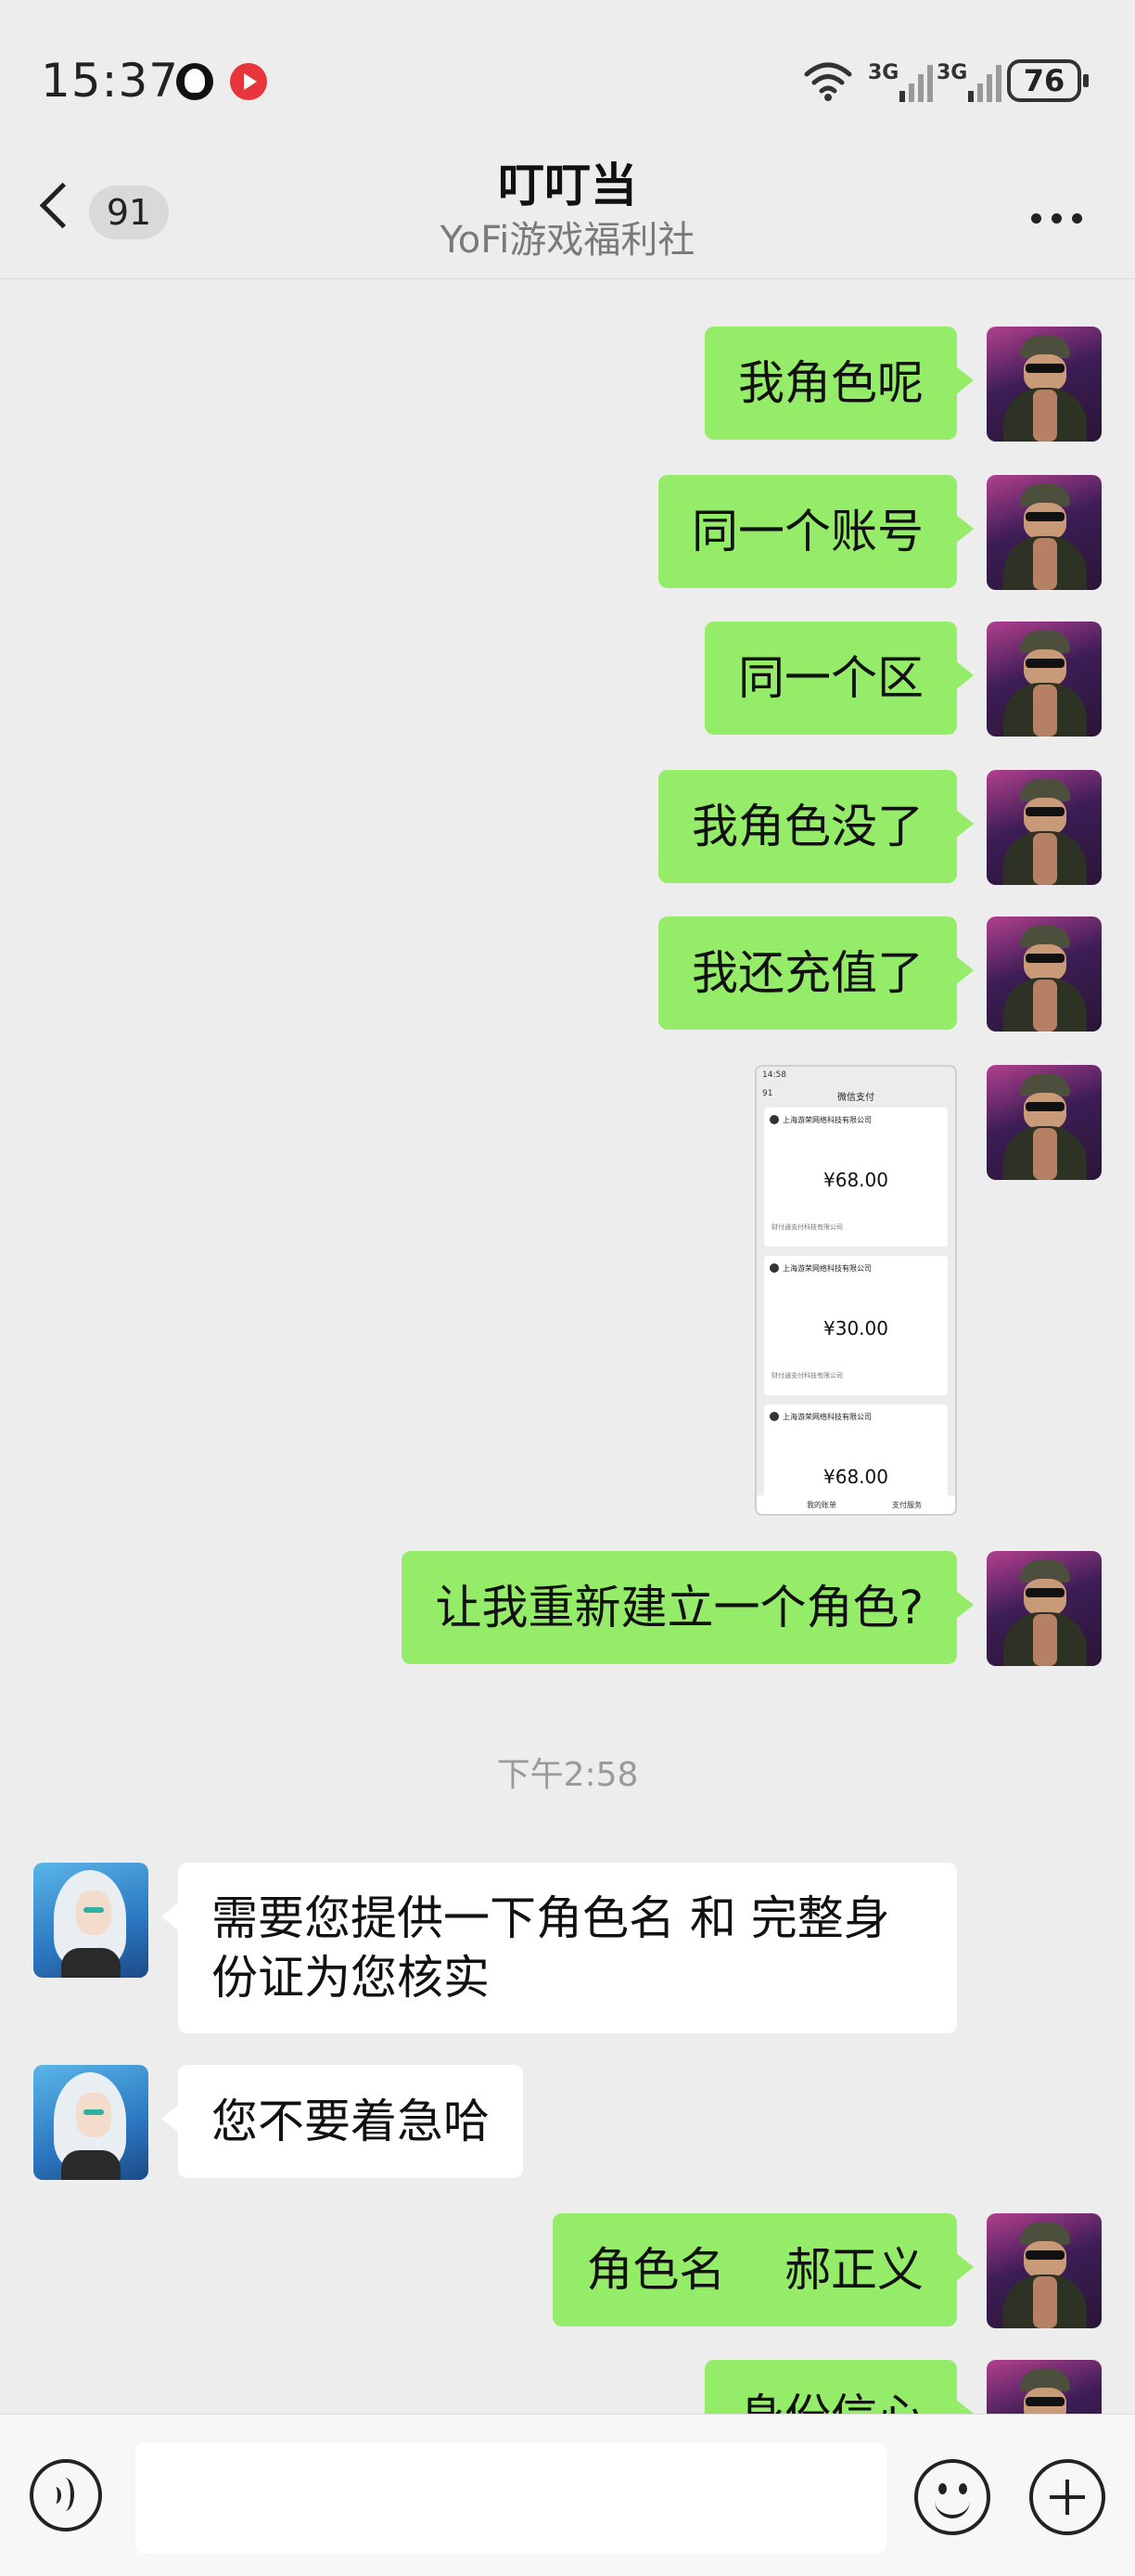 This screenshot has height=2576, width=1135. I want to click on chat-input-bar, so click(567, 2495).